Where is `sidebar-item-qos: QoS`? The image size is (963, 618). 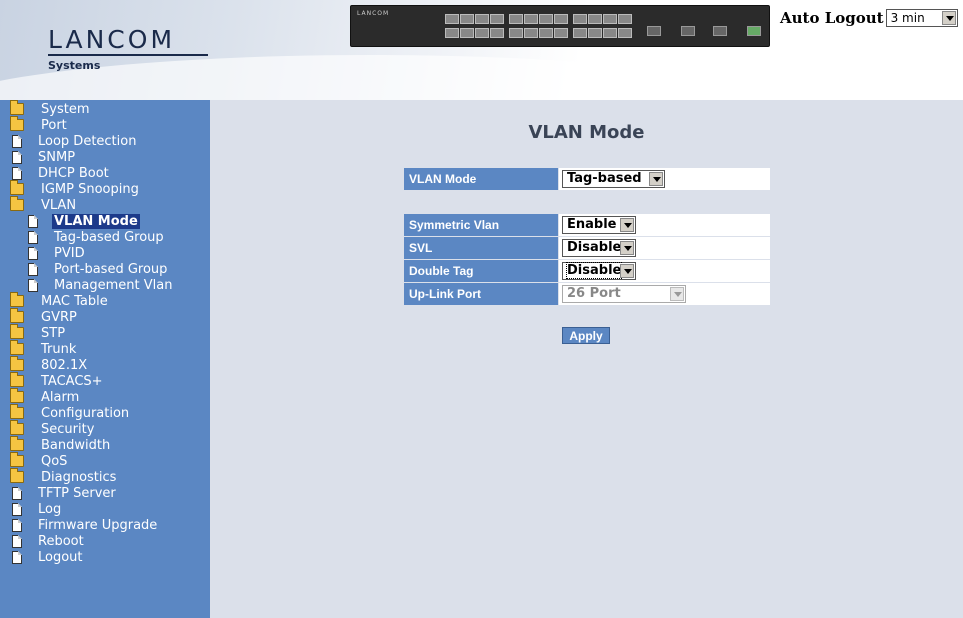
sidebar-item-qos: QoS is located at coordinates (38, 460).